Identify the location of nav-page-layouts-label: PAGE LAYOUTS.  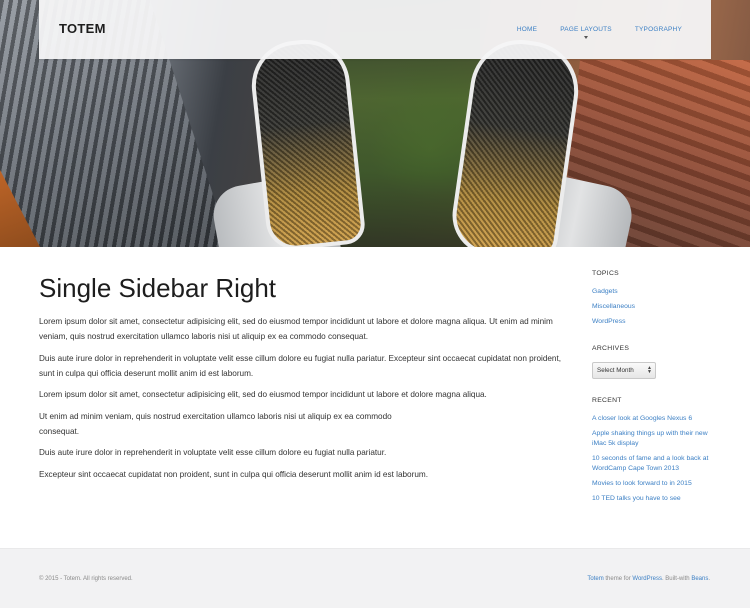
(586, 29).